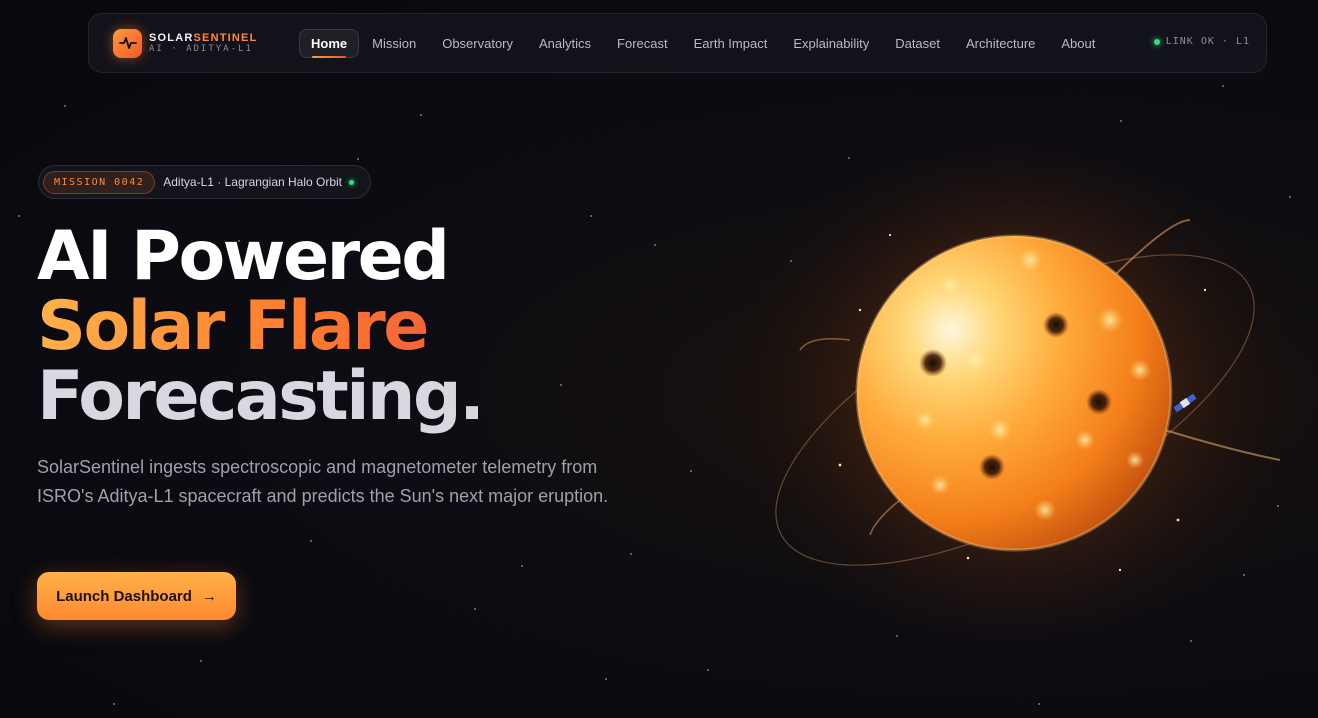 Image resolution: width=1318 pixels, height=718 pixels. I want to click on hero-title-line-3: Forecasting., so click(261, 396).